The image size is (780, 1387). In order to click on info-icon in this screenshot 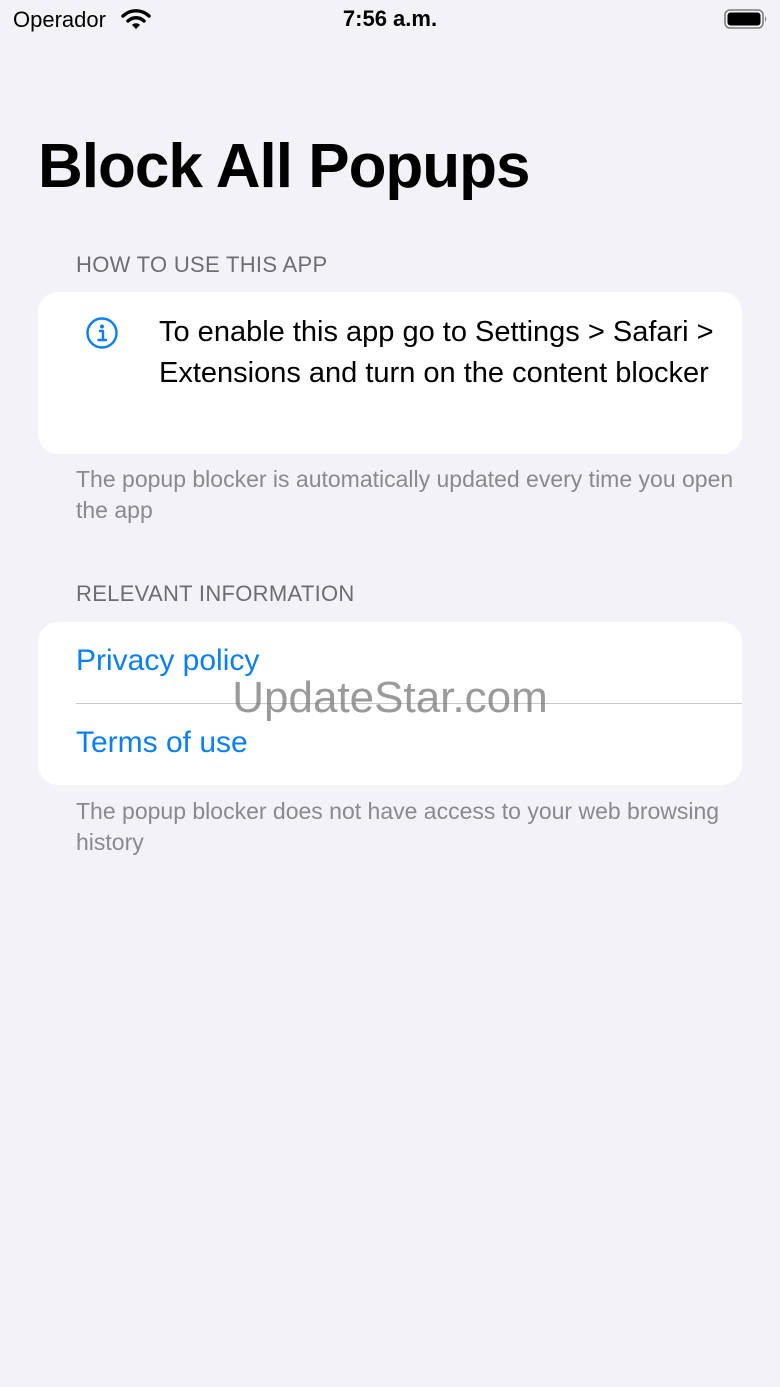, I will do `click(102, 333)`.